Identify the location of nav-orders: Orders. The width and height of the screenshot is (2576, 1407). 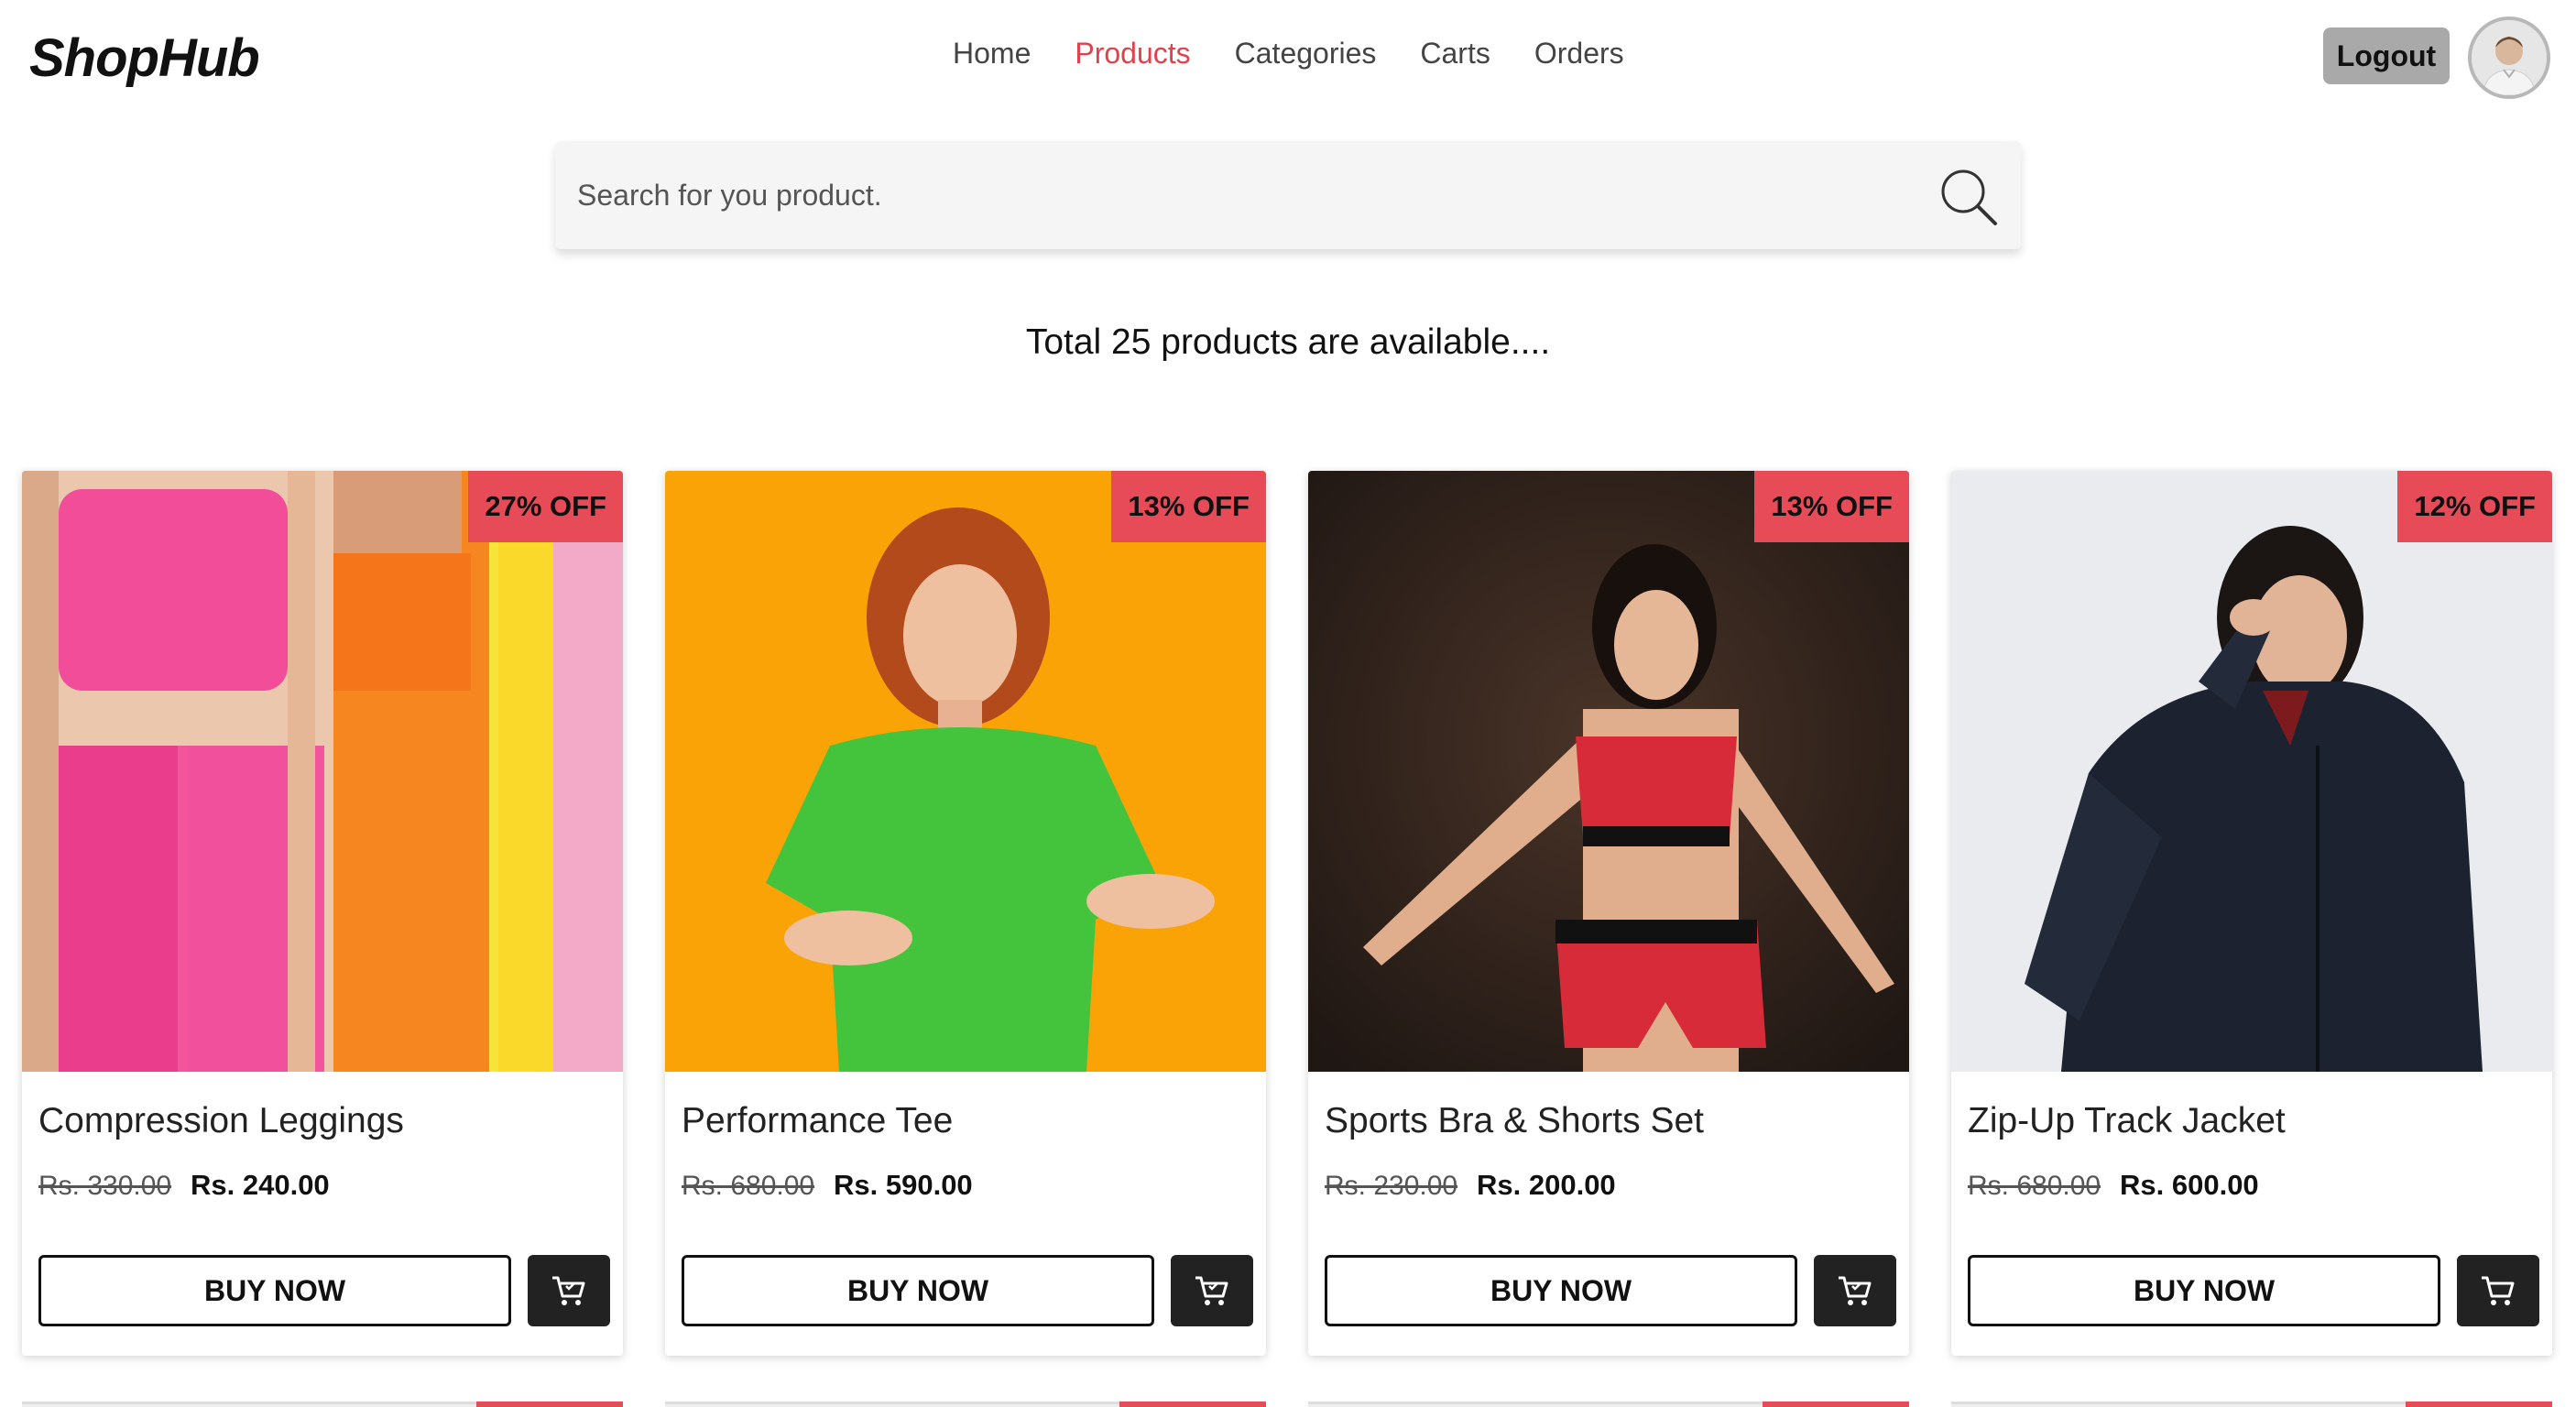
(1579, 54).